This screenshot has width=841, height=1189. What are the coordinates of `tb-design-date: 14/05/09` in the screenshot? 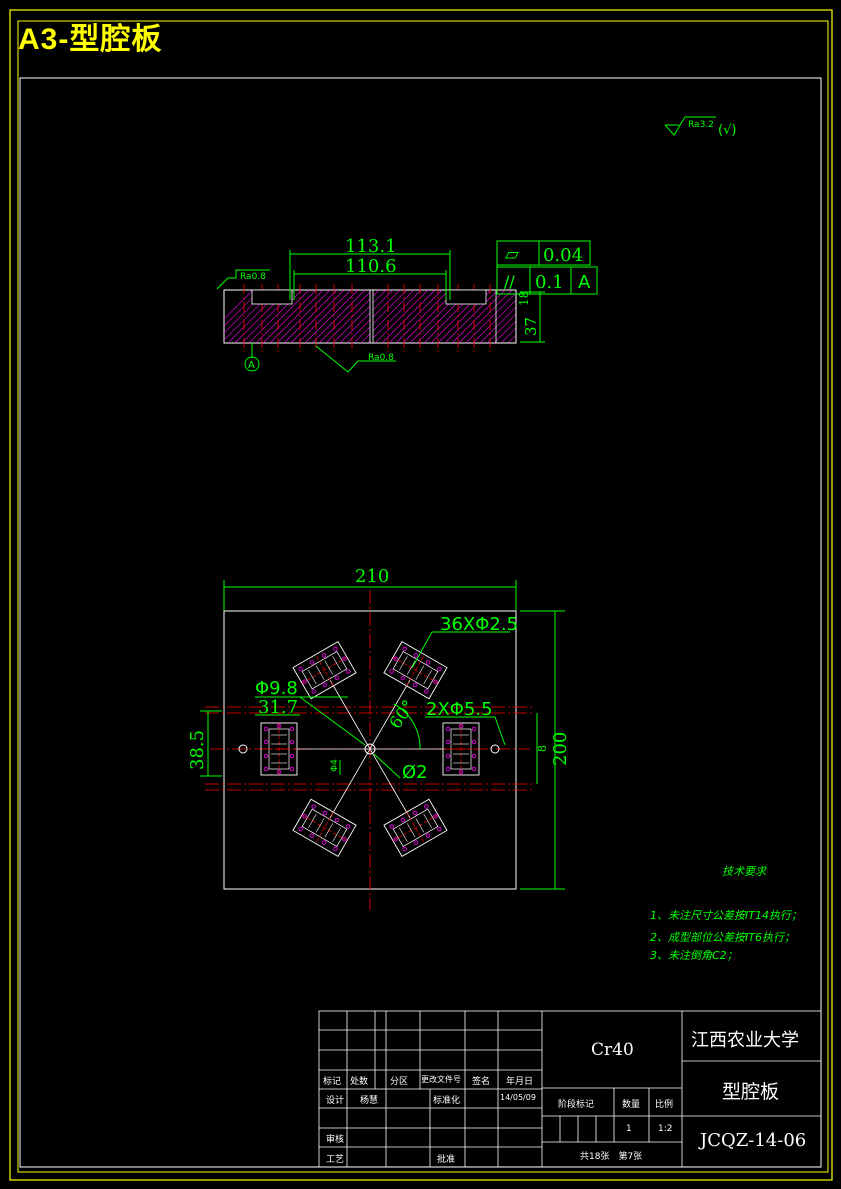 It's located at (518, 1097).